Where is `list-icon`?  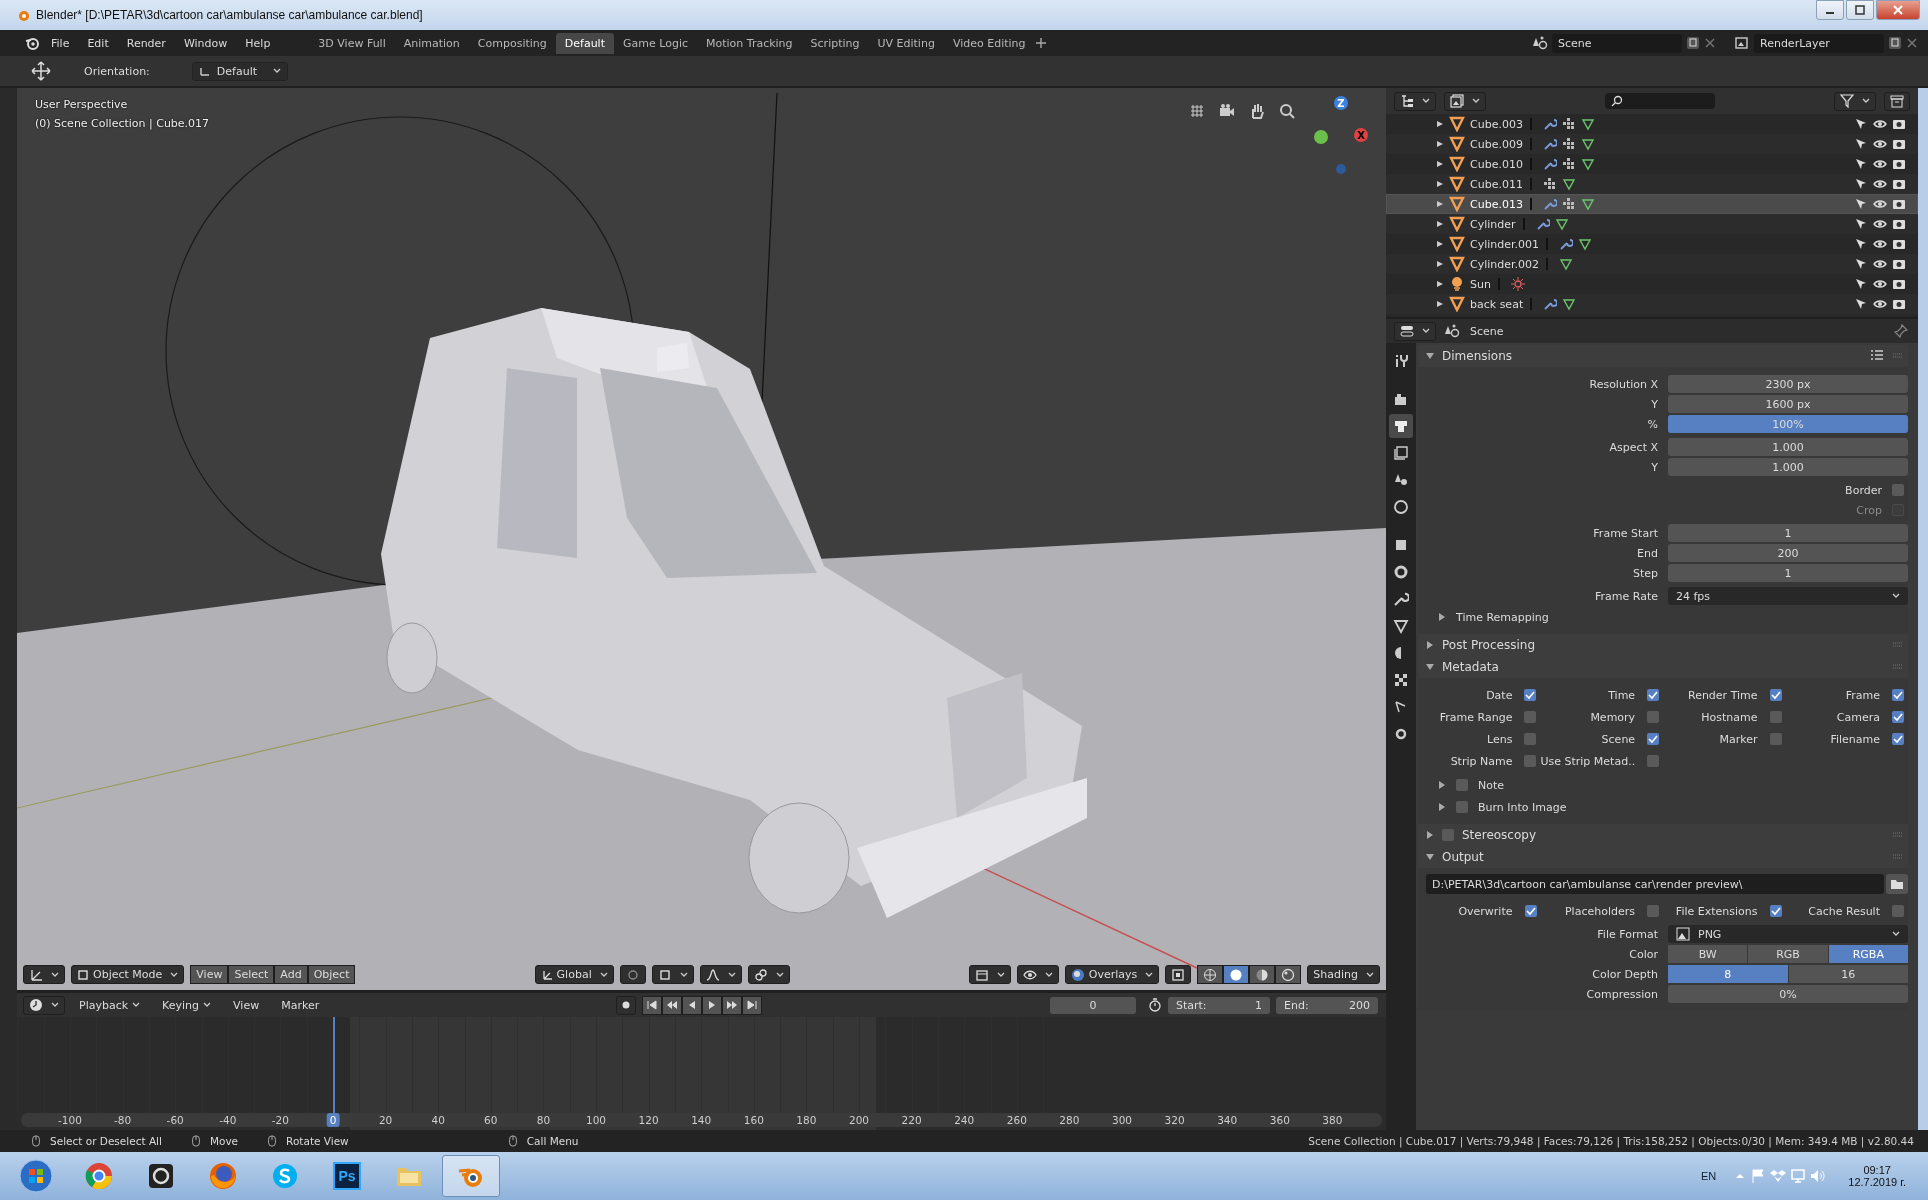 list-icon is located at coordinates (1877, 356).